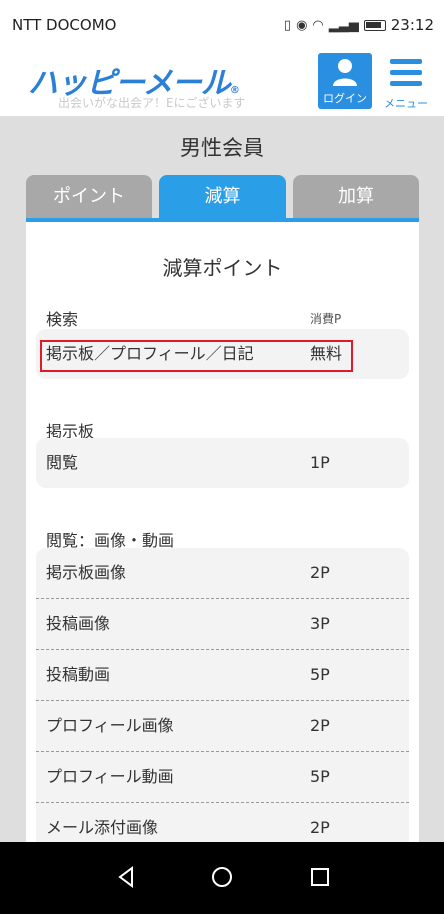 Image resolution: width=444 pixels, height=914 pixels. I want to click on wifi-icon: ◠, so click(318, 25).